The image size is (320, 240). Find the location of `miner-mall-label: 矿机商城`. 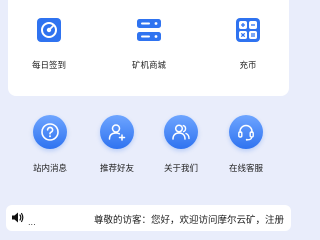

miner-mall-label: 矿机商城 is located at coordinates (148, 66).